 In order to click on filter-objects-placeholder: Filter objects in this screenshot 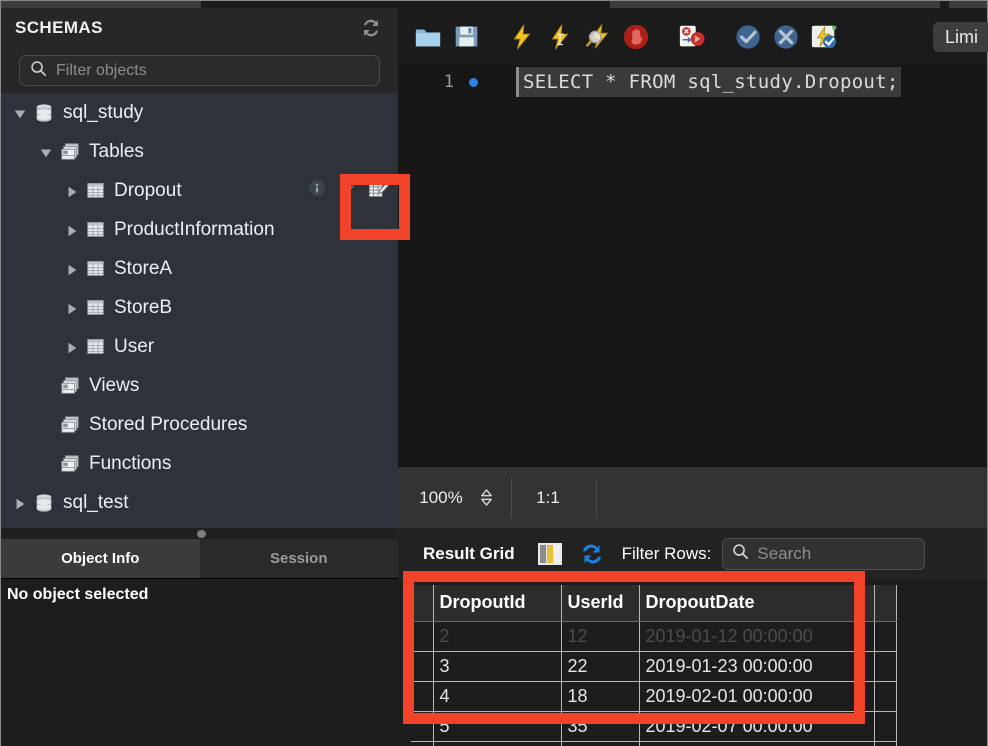, I will do `click(101, 70)`.